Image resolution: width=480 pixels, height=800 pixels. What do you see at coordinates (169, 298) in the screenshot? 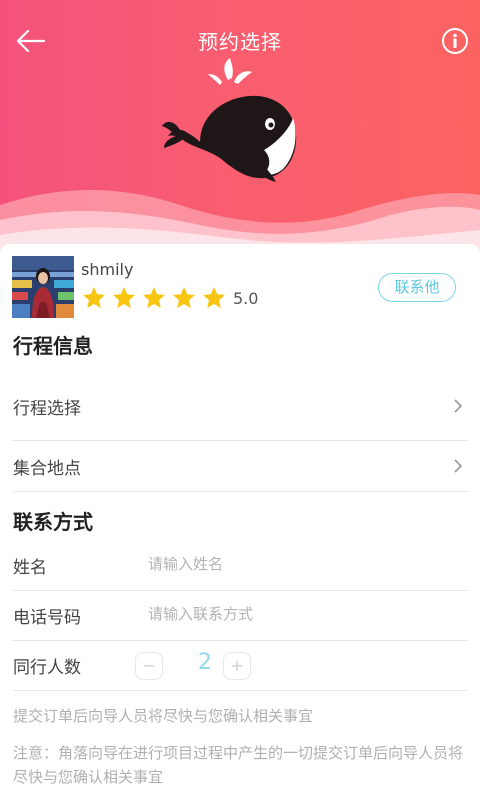
I see `star-rating: 5.0` at bounding box center [169, 298].